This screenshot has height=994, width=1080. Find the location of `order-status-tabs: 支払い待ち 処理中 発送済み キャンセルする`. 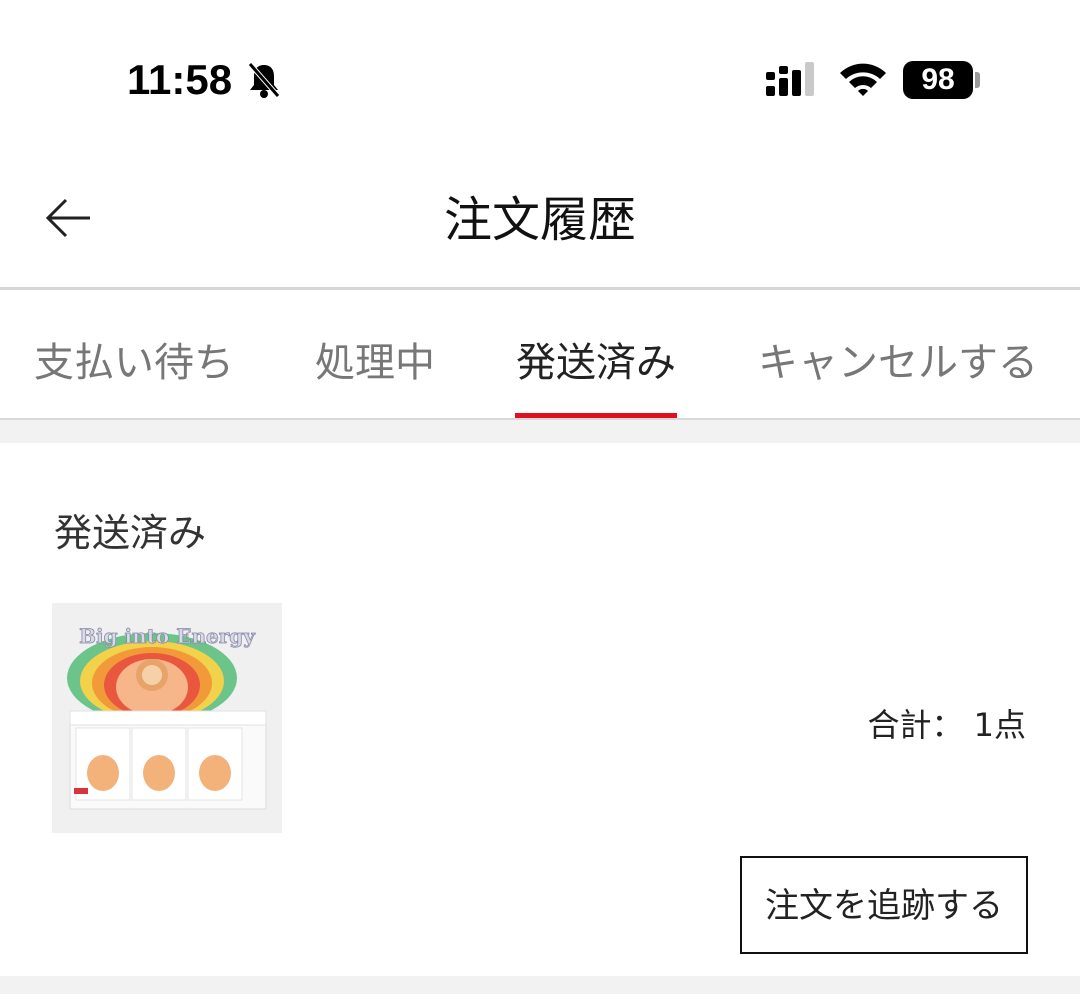

order-status-tabs: 支払い待ち 処理中 発送済み キャンセルする is located at coordinates (540, 354).